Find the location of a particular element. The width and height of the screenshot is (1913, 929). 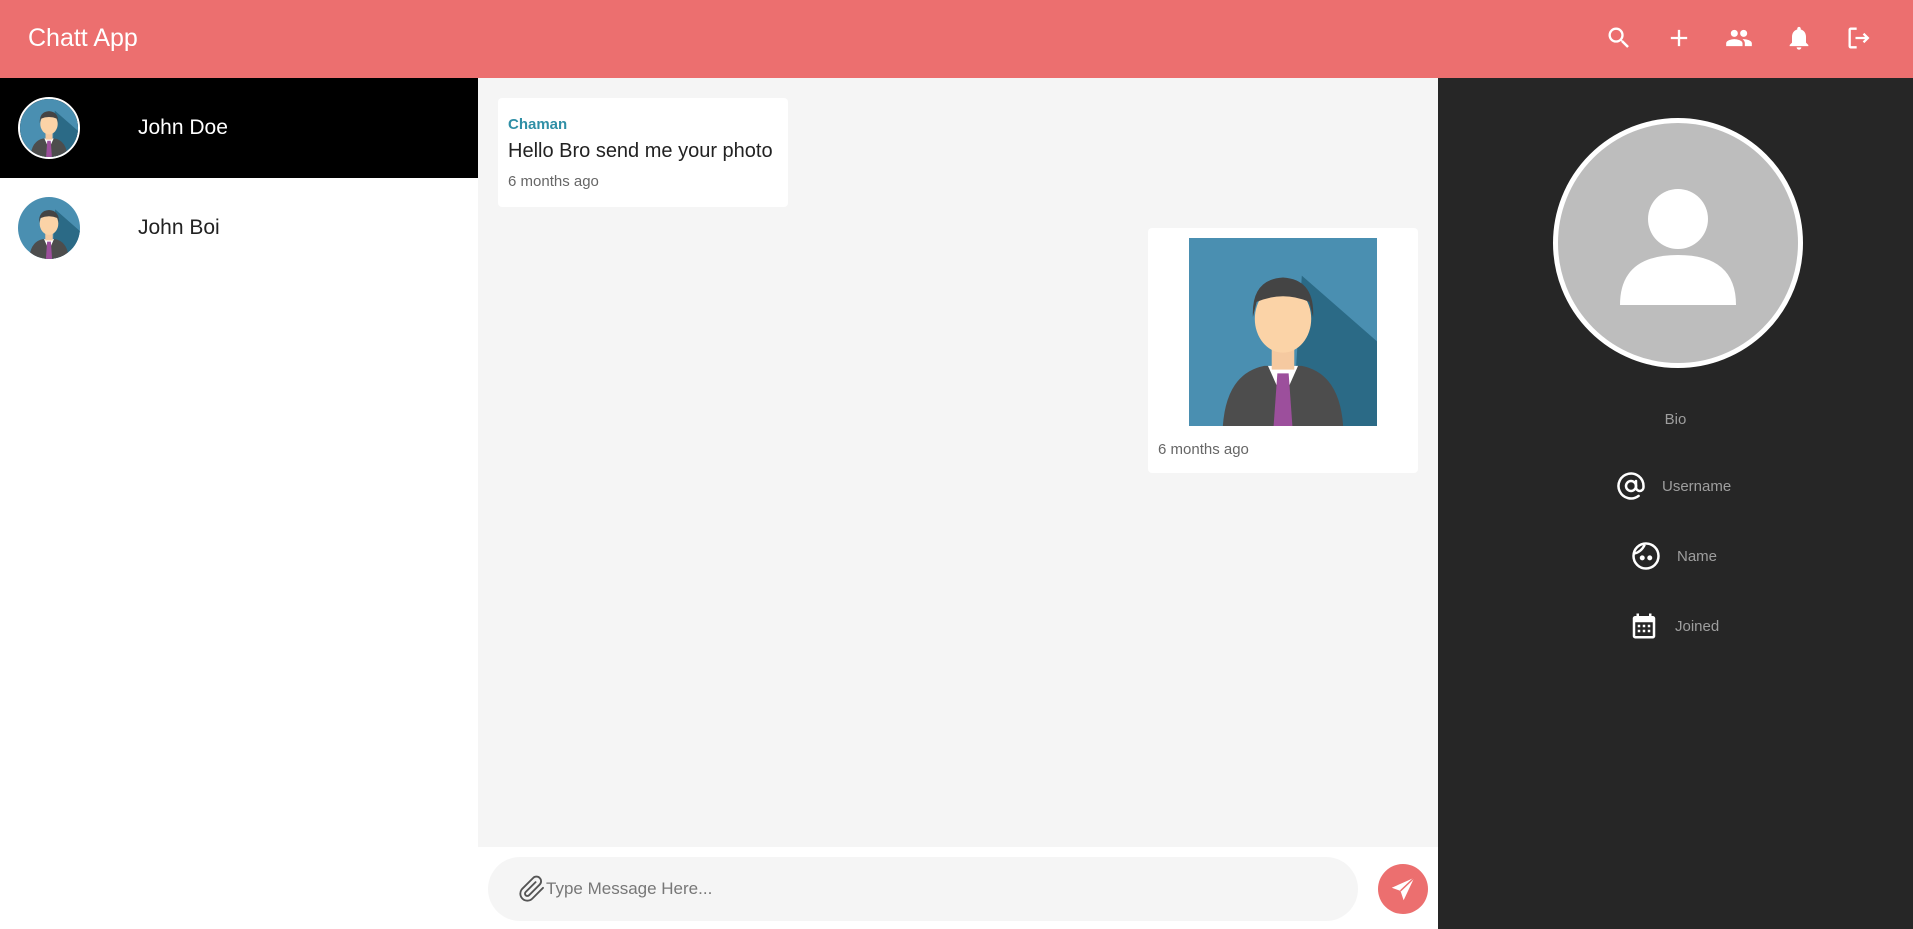

logout-button is located at coordinates (1859, 38).